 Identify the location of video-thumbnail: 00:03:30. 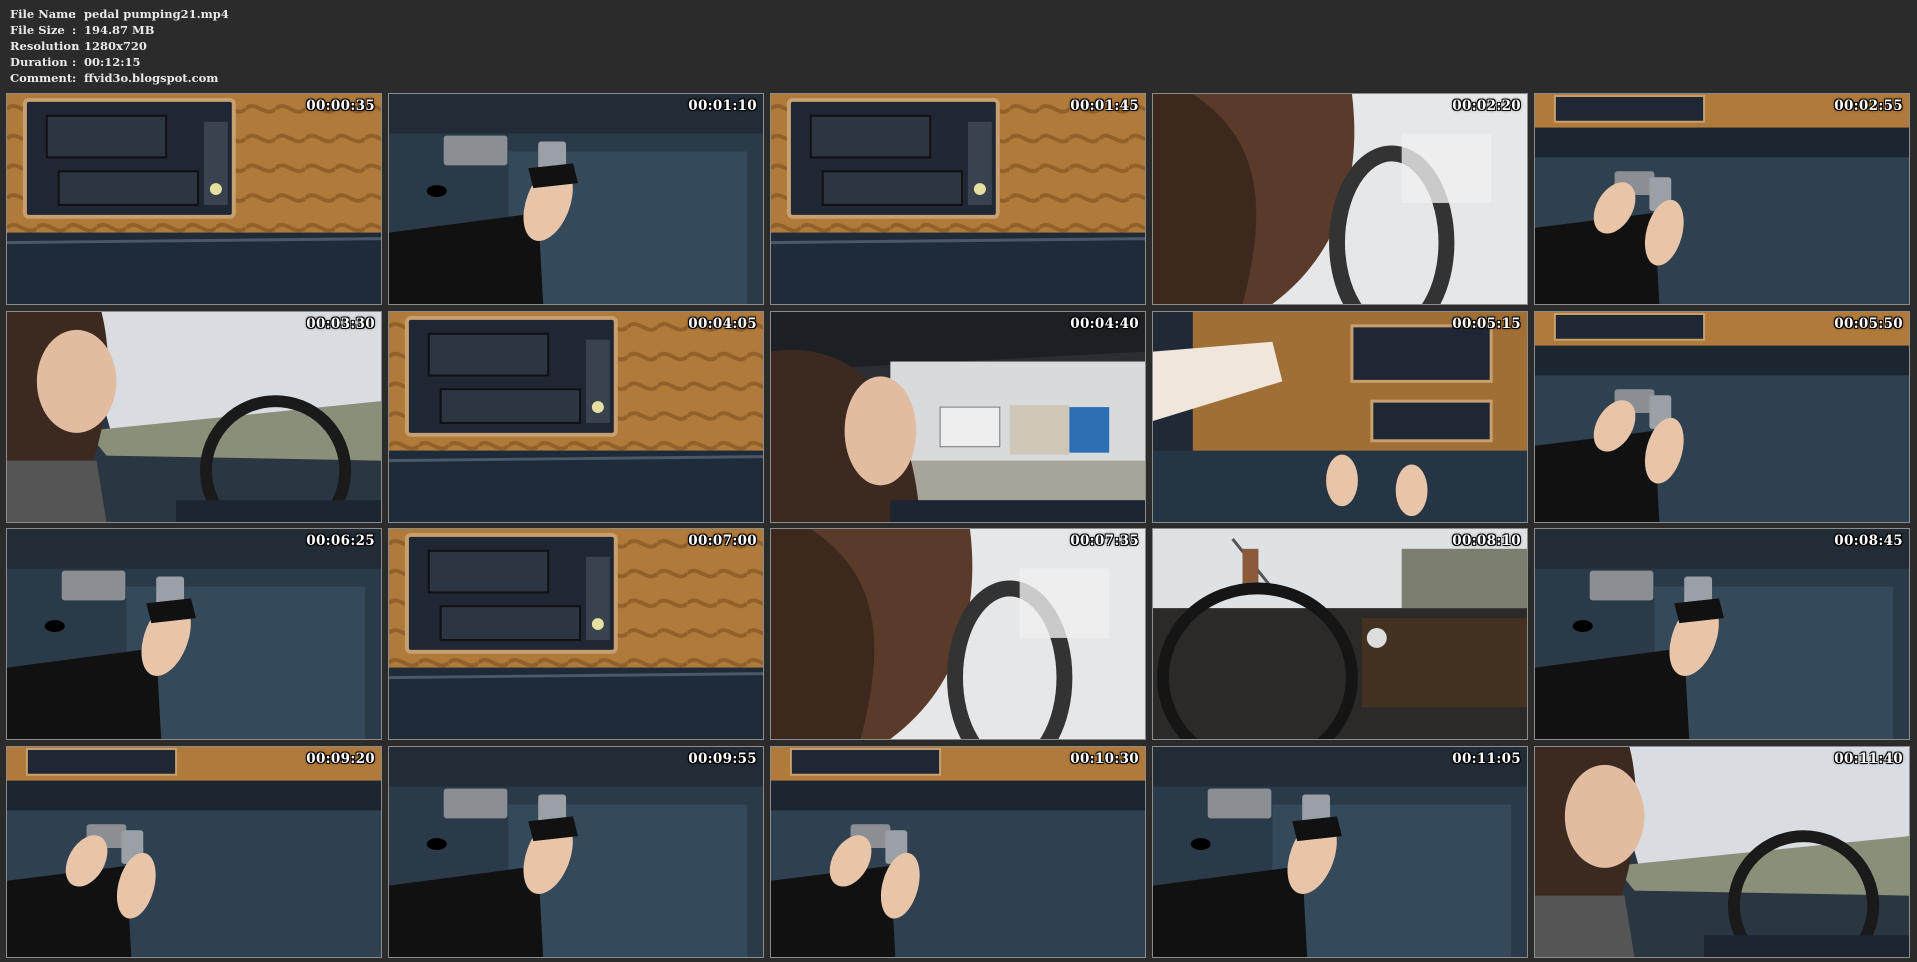
(194, 417).